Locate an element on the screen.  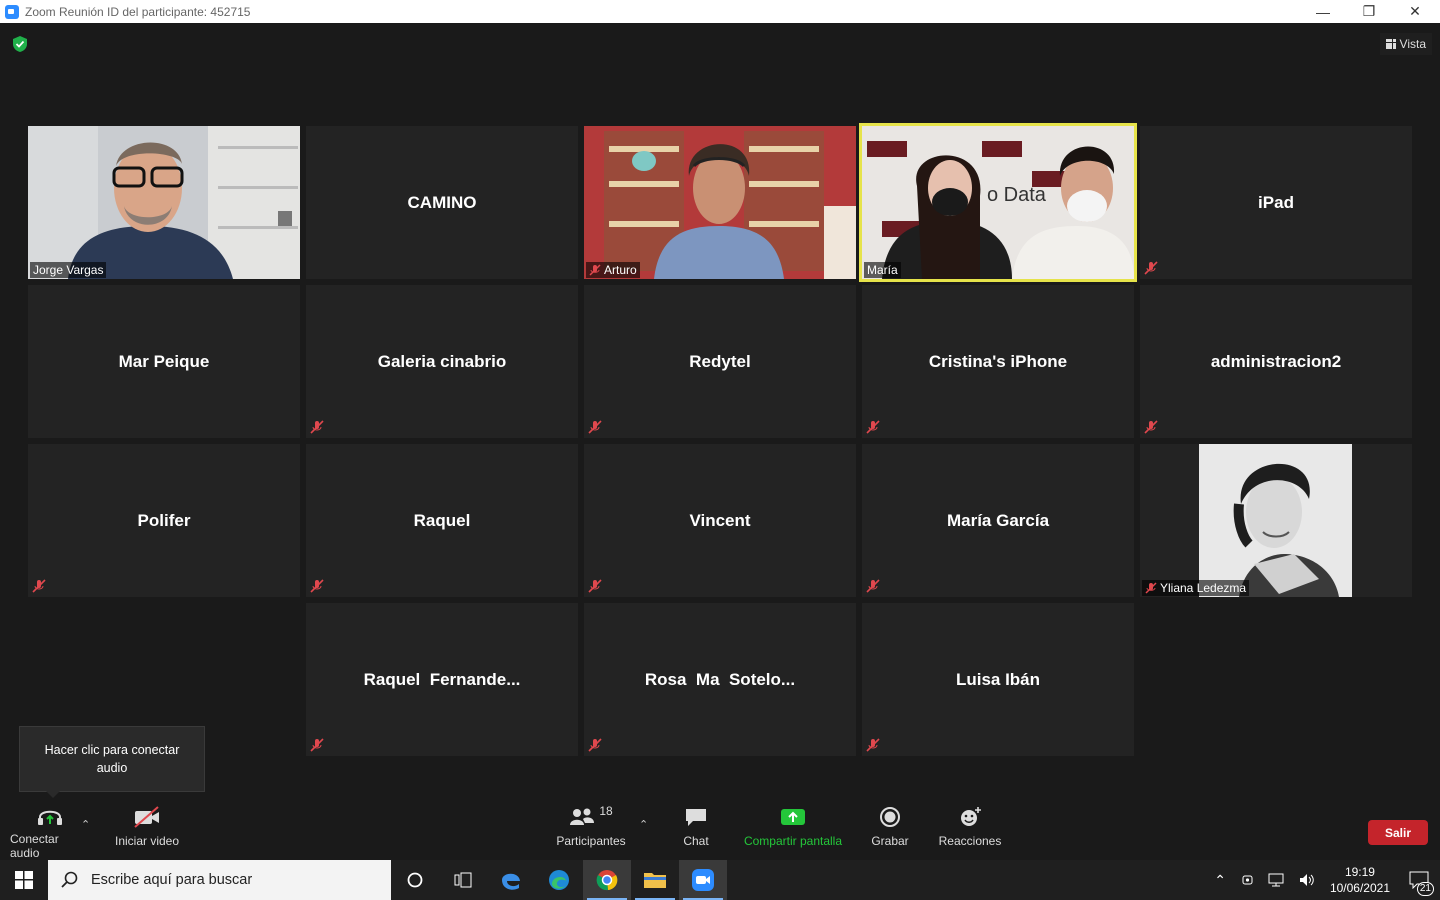
connect-audio-tooltip: Hacer clic para conectar audio is located at coordinates (112, 762).